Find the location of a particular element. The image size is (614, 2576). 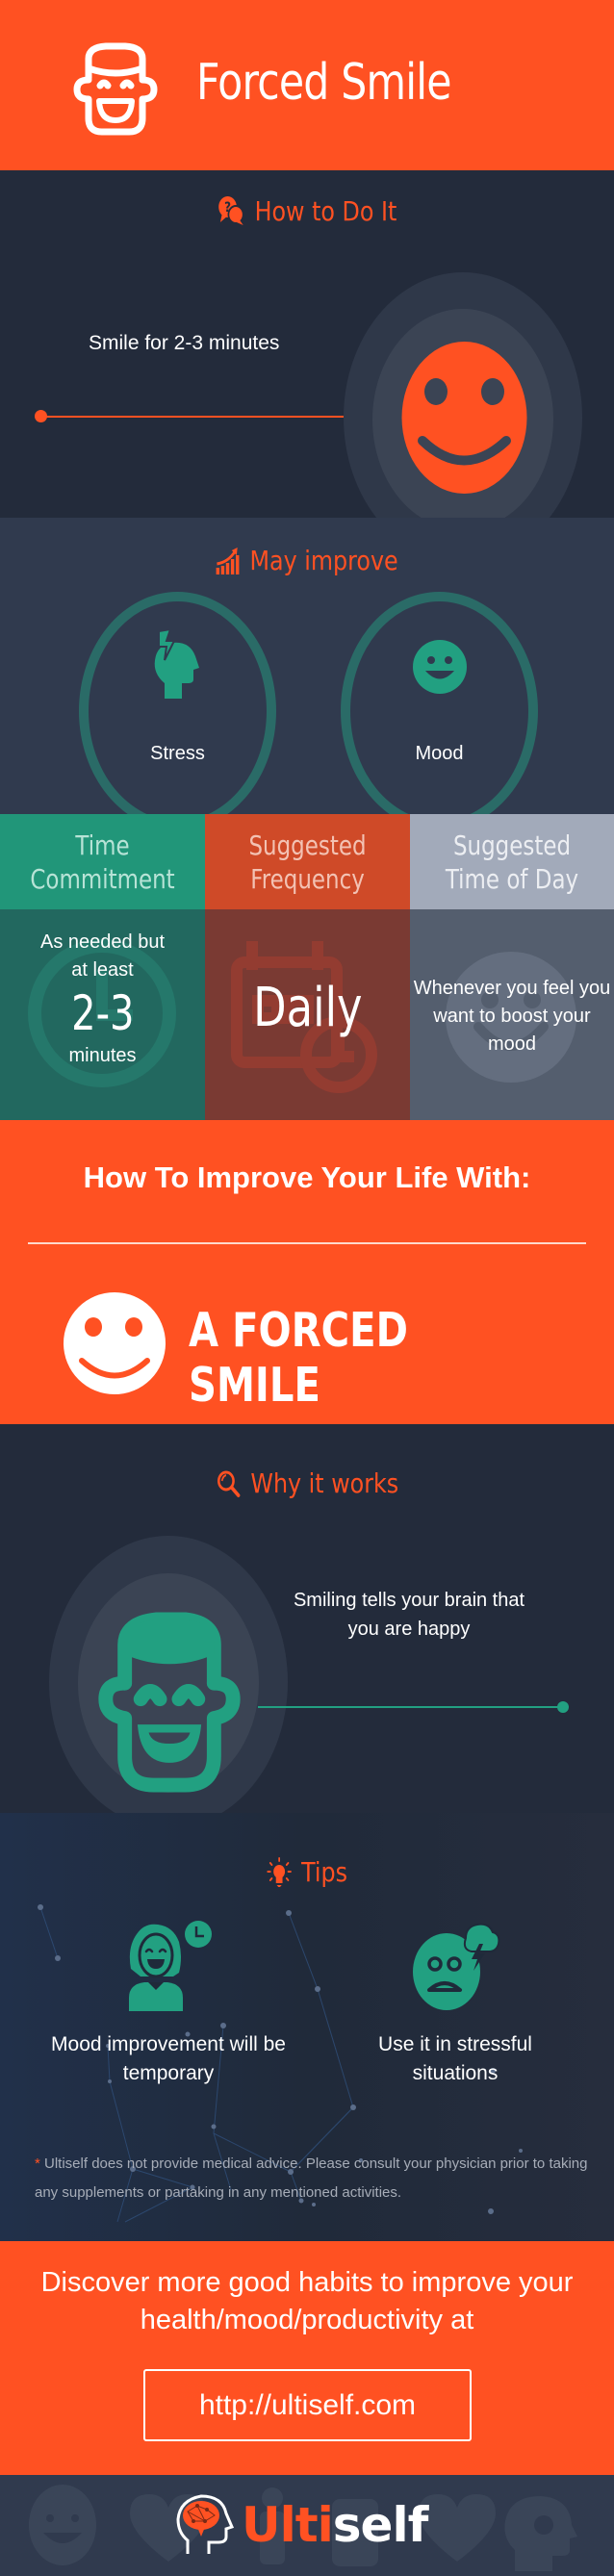

page-title: Forced Smile is located at coordinates (324, 83).